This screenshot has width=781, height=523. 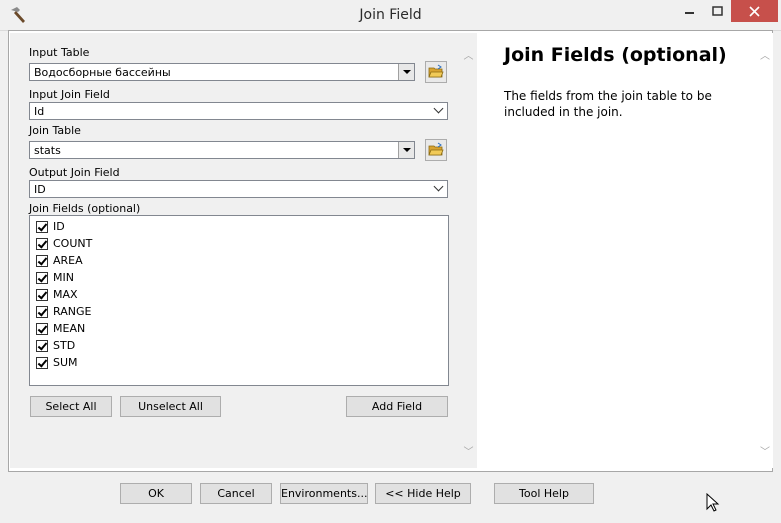 What do you see at coordinates (238, 189) in the screenshot?
I see `output-join-field-combo: ID` at bounding box center [238, 189].